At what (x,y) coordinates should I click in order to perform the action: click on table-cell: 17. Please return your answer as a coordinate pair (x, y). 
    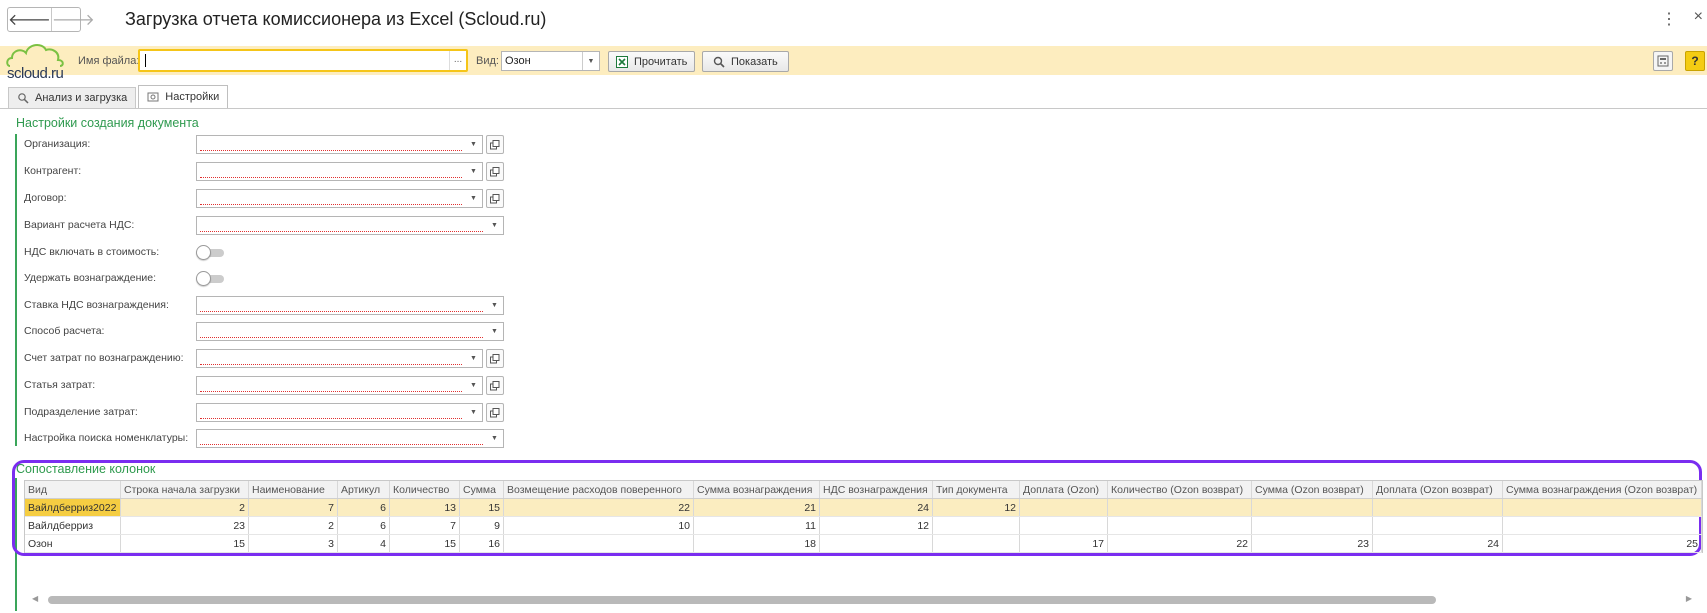
    Looking at the image, I should click on (1064, 543).